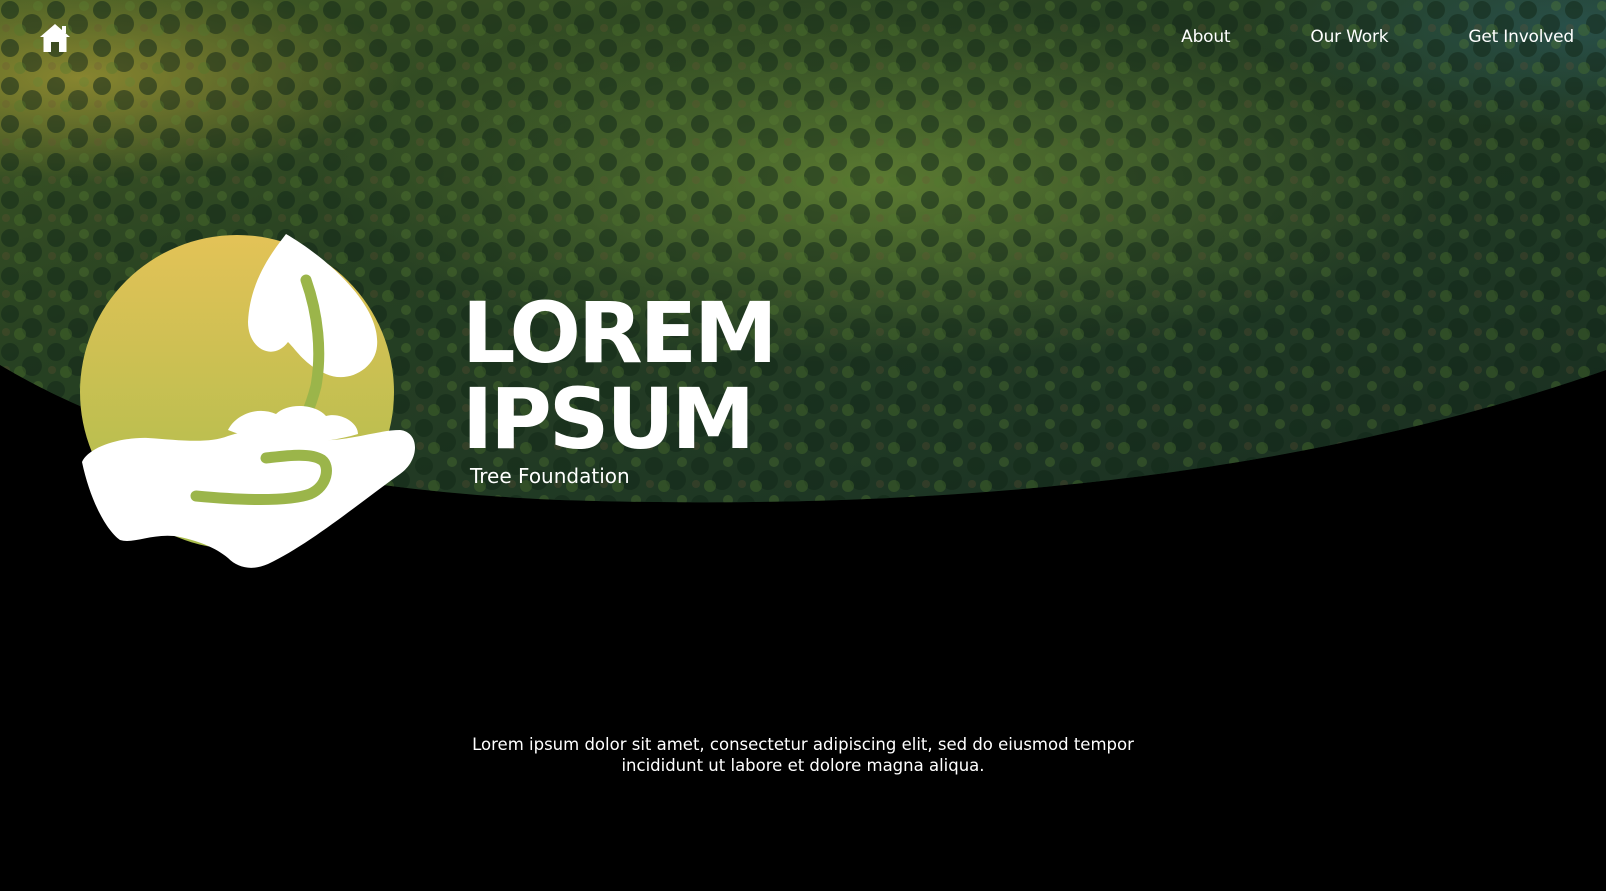  I want to click on nav-link-get-involved: Get Involved, so click(1521, 37).